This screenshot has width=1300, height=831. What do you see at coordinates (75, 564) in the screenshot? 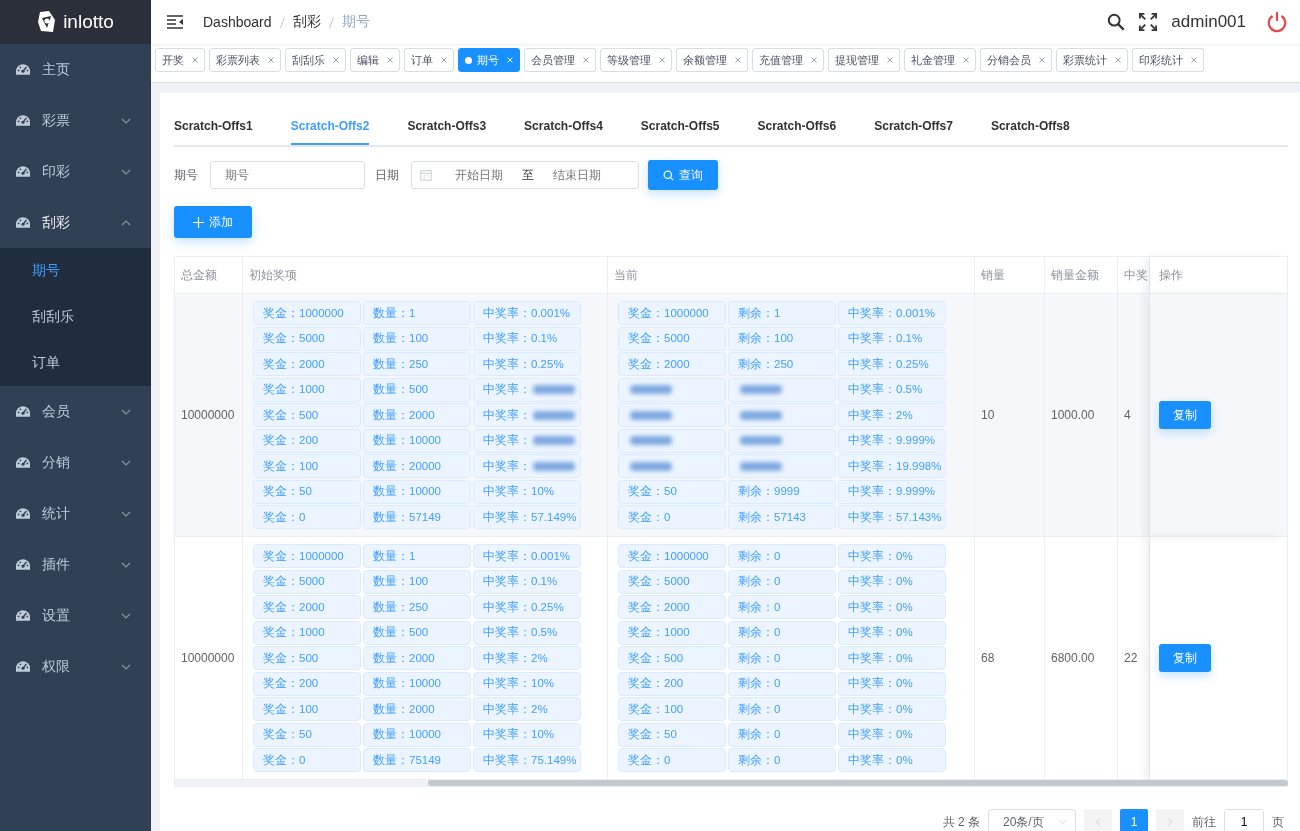
I see `sidebar-item: 插件` at bounding box center [75, 564].